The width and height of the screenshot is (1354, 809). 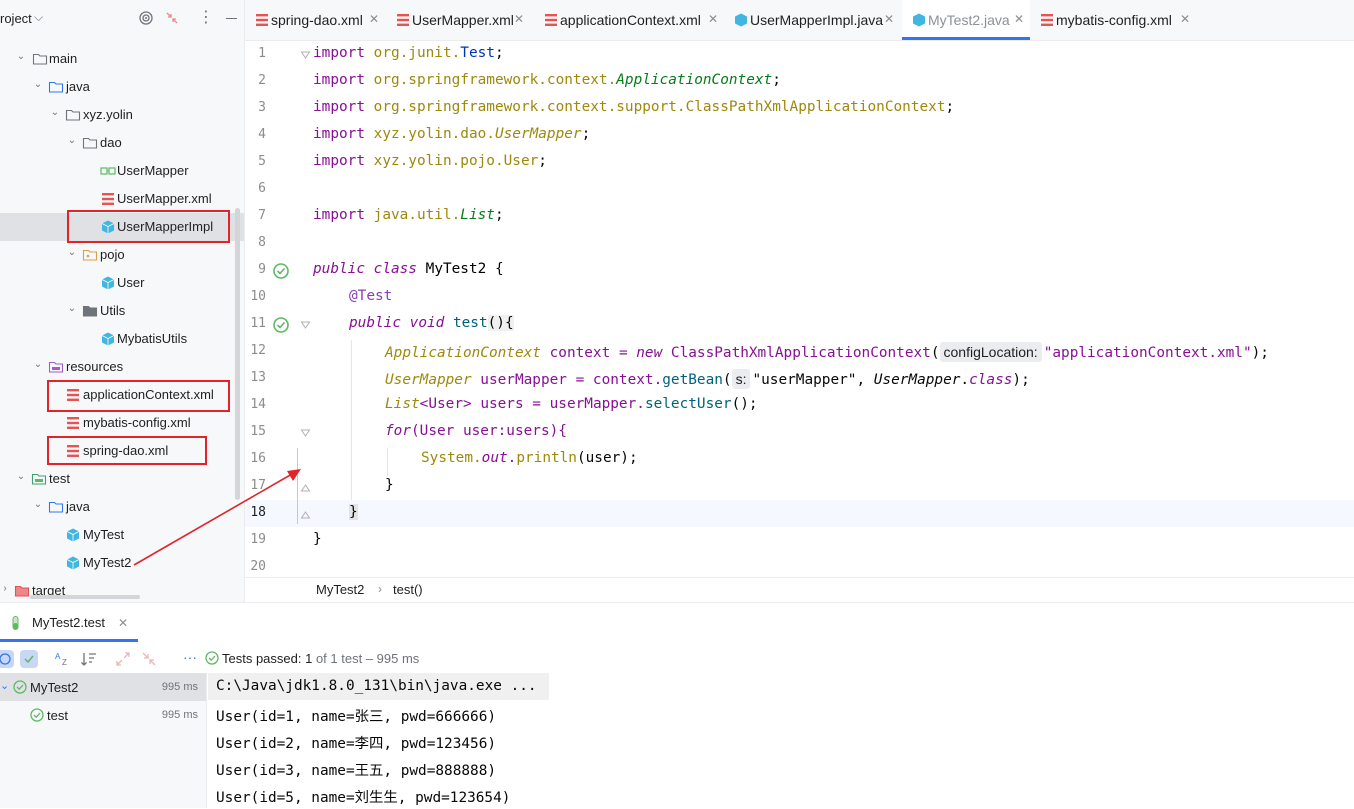 What do you see at coordinates (89, 659) in the screenshot?
I see `sort-by-duration-icon` at bounding box center [89, 659].